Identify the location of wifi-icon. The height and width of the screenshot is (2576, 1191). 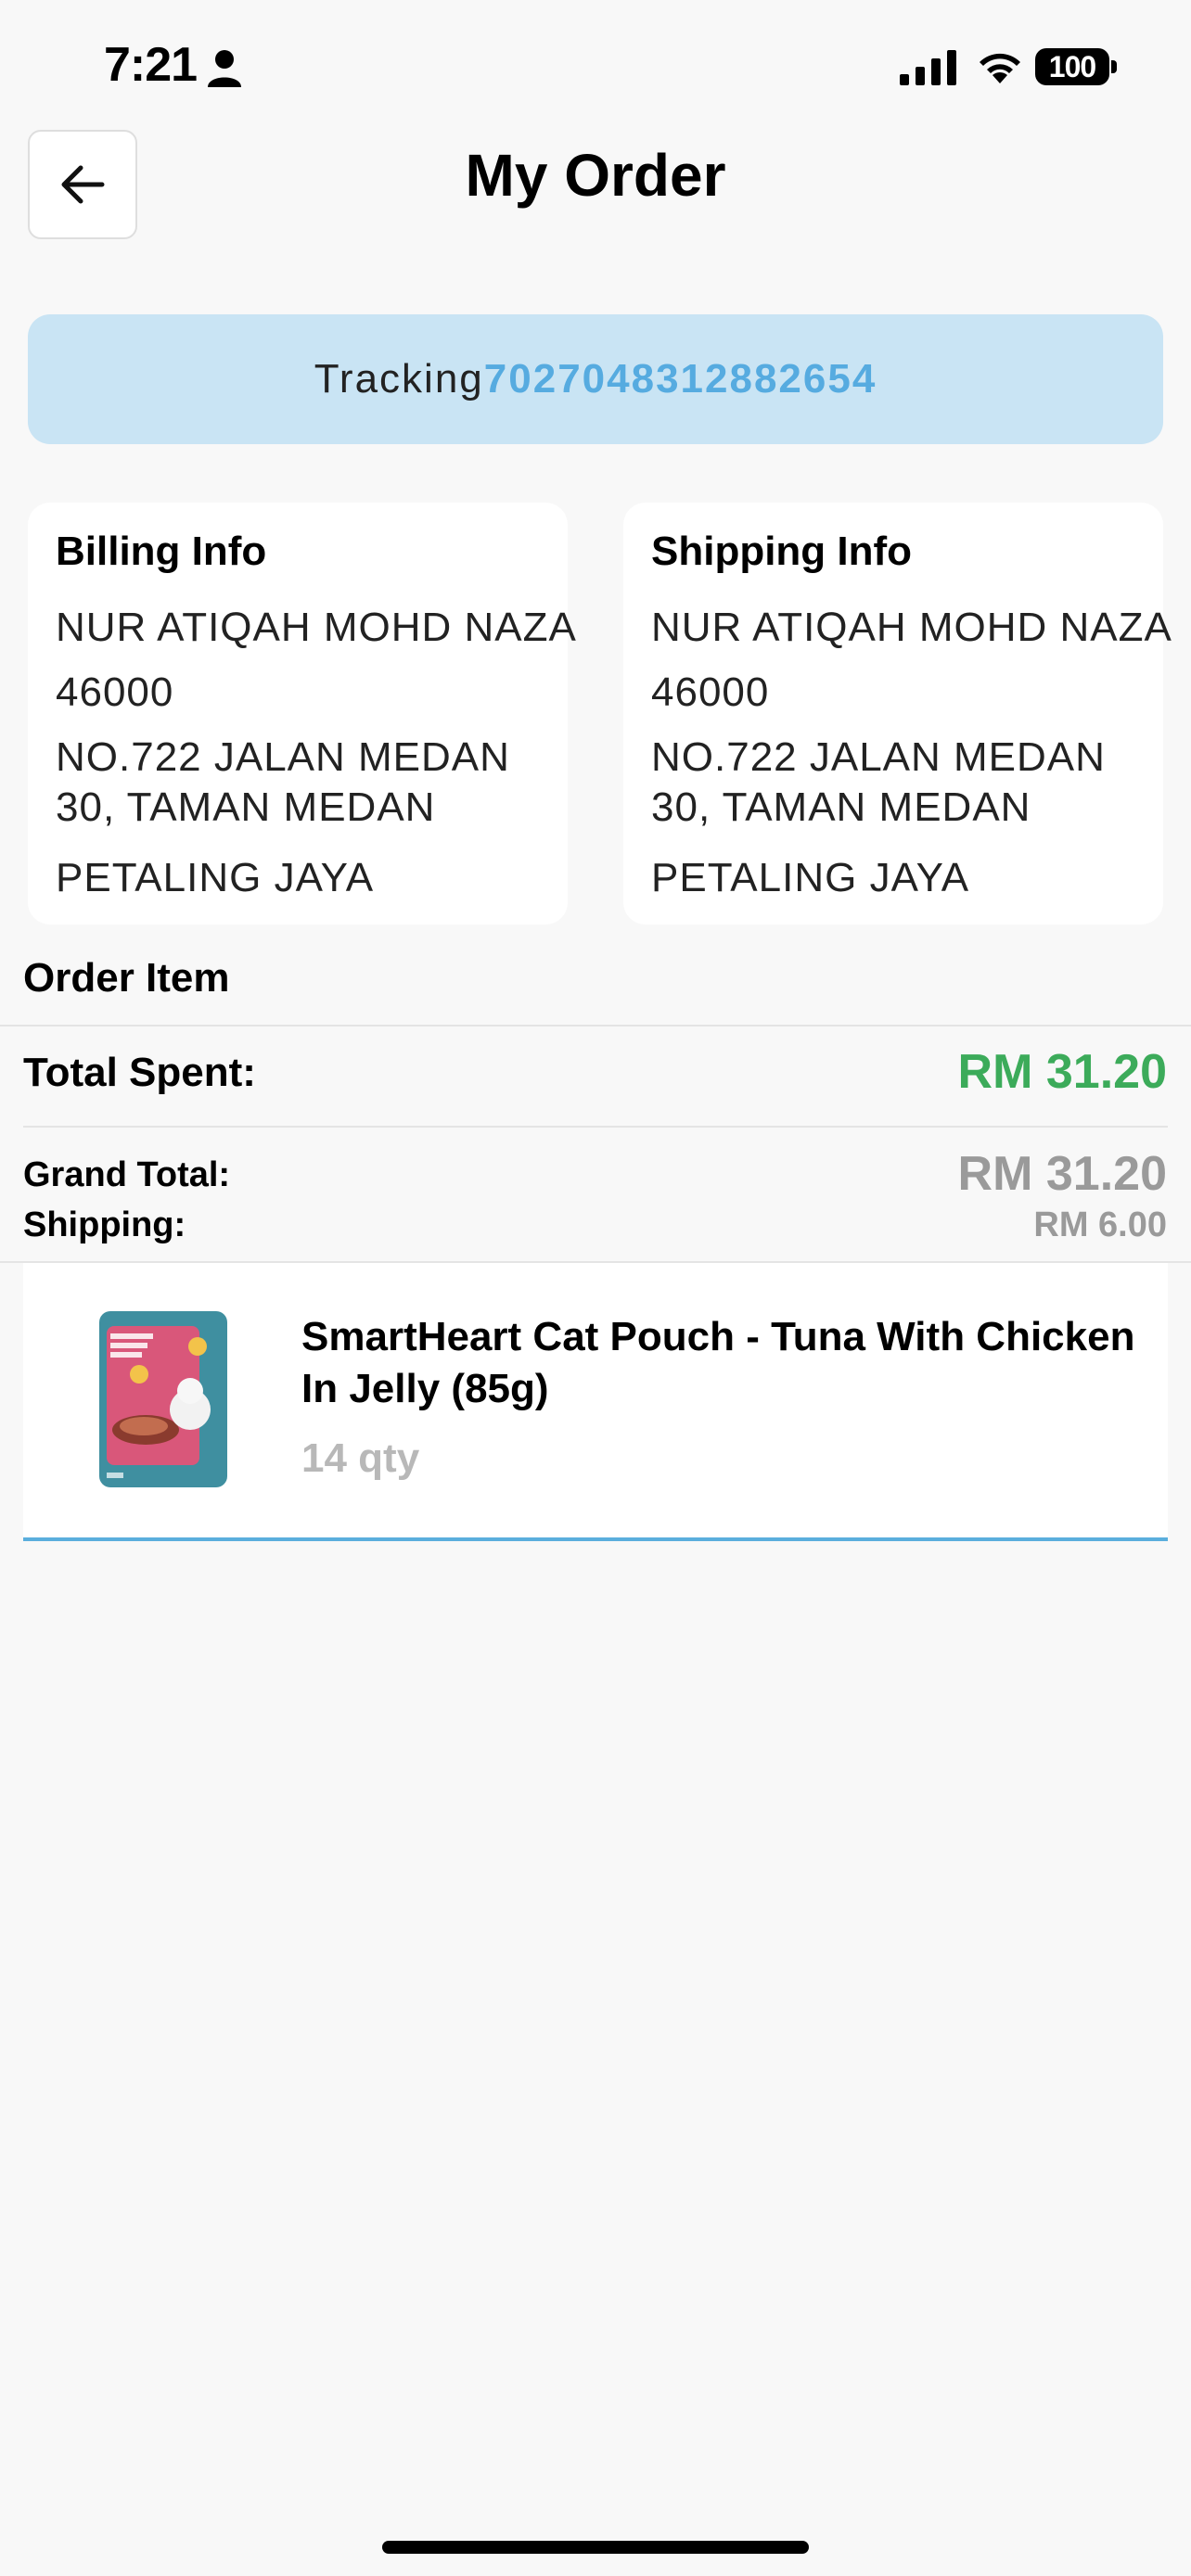
(1000, 68).